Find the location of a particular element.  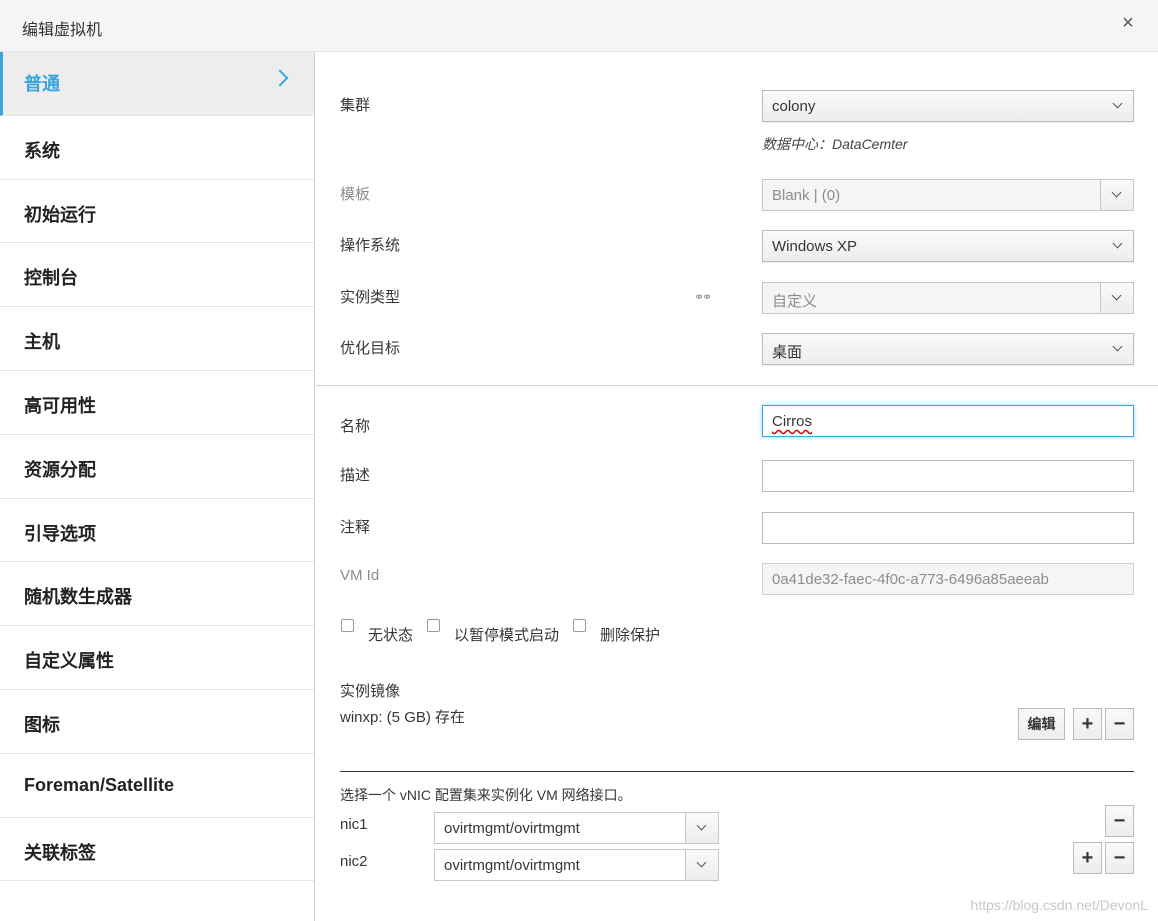

vmid-input: 0a41de32-faec-4f0c-a773-6496a85aeeab is located at coordinates (948, 579).